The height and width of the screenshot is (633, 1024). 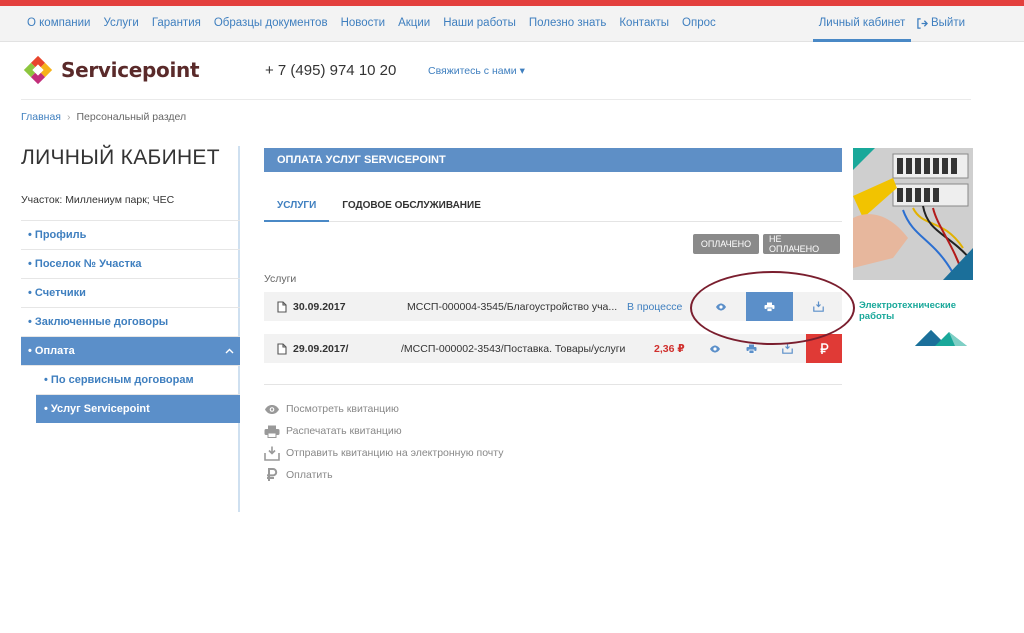 What do you see at coordinates (411, 209) in the screenshot?
I see `tab-annual-service: ГОДОВОЕ ОБСЛУЖИВАНИЕ` at bounding box center [411, 209].